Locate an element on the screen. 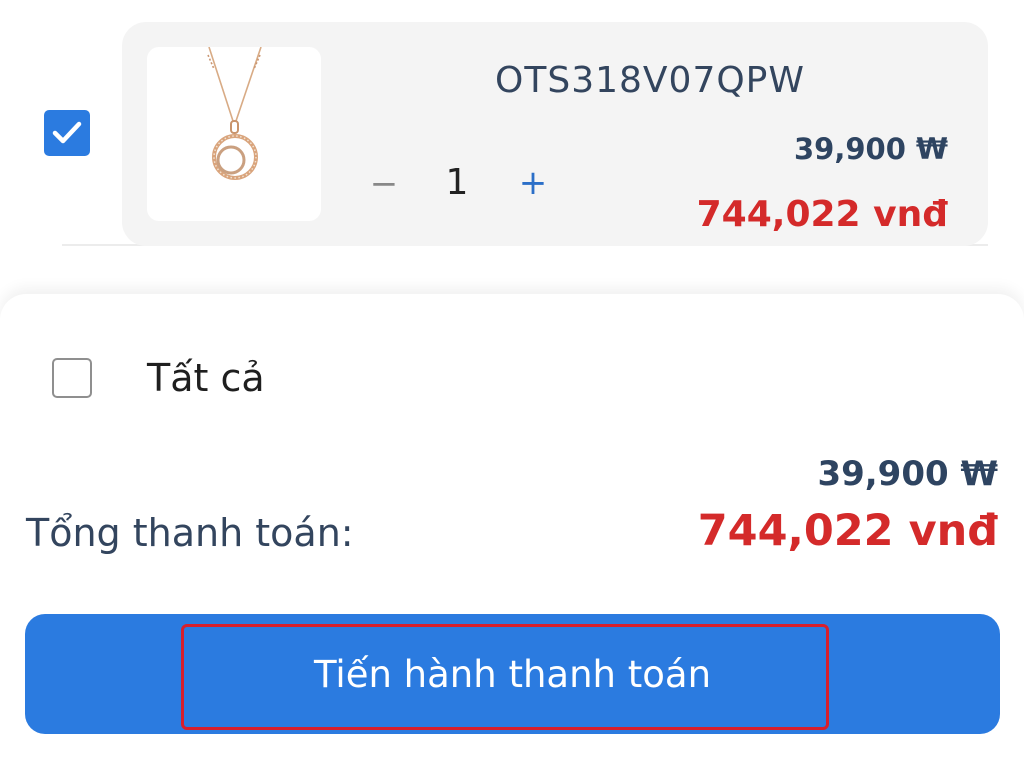  item-checkbox is located at coordinates (67, 133).